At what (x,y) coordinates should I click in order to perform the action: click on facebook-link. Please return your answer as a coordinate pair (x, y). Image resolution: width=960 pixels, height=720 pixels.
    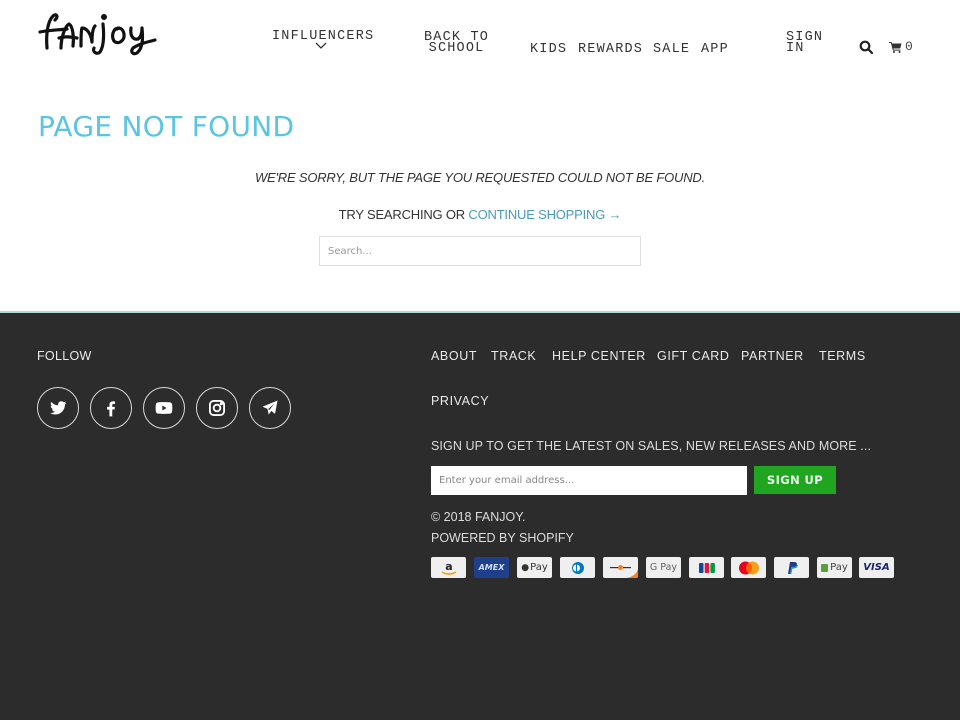
    Looking at the image, I should click on (111, 408).